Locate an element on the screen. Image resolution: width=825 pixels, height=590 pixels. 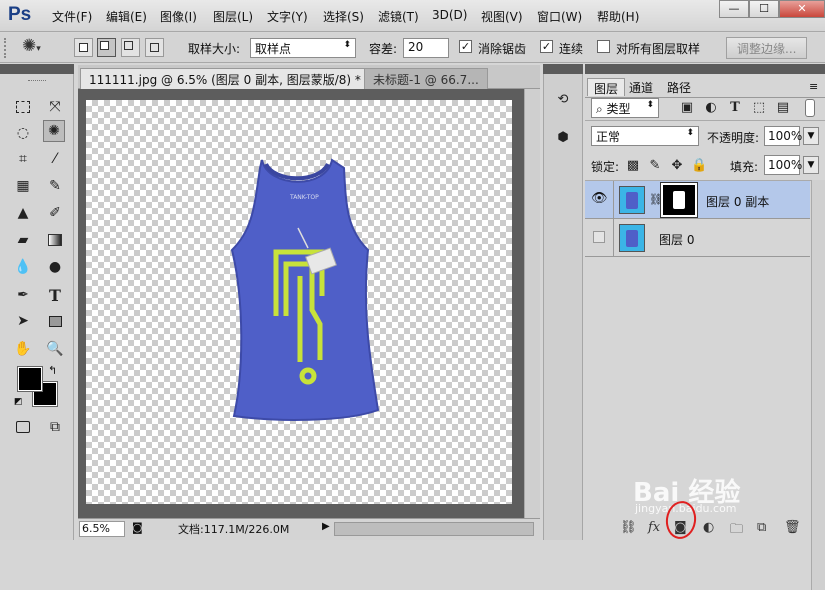
pen-tool-icon: ✒ is located at coordinates (23, 295).